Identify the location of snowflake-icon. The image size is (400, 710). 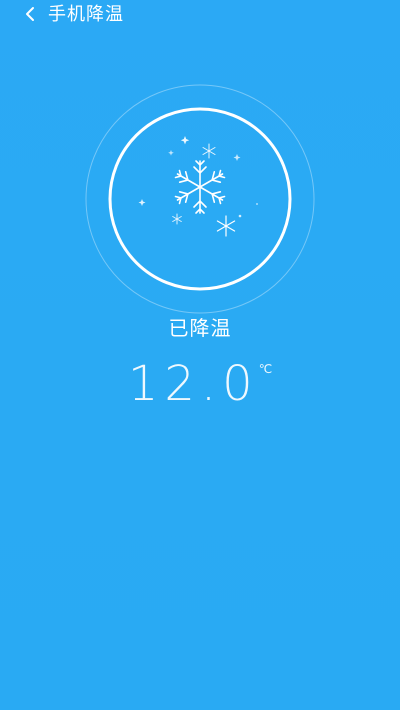
(200, 187).